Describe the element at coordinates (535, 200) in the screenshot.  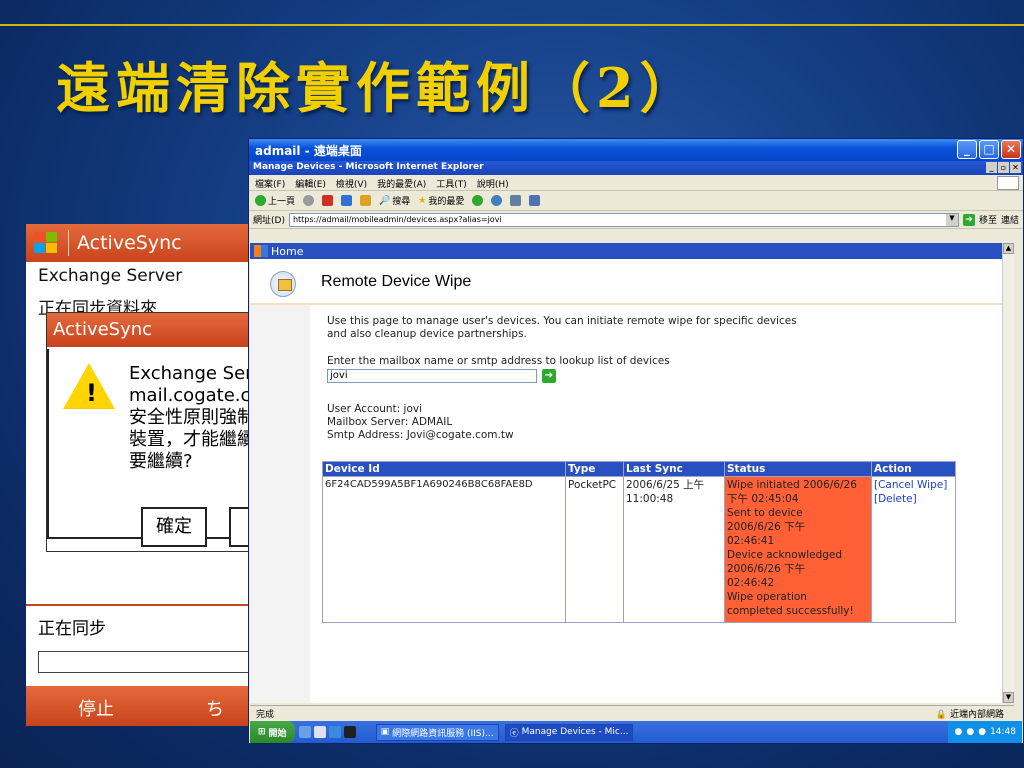
I see `edit-icon` at that location.